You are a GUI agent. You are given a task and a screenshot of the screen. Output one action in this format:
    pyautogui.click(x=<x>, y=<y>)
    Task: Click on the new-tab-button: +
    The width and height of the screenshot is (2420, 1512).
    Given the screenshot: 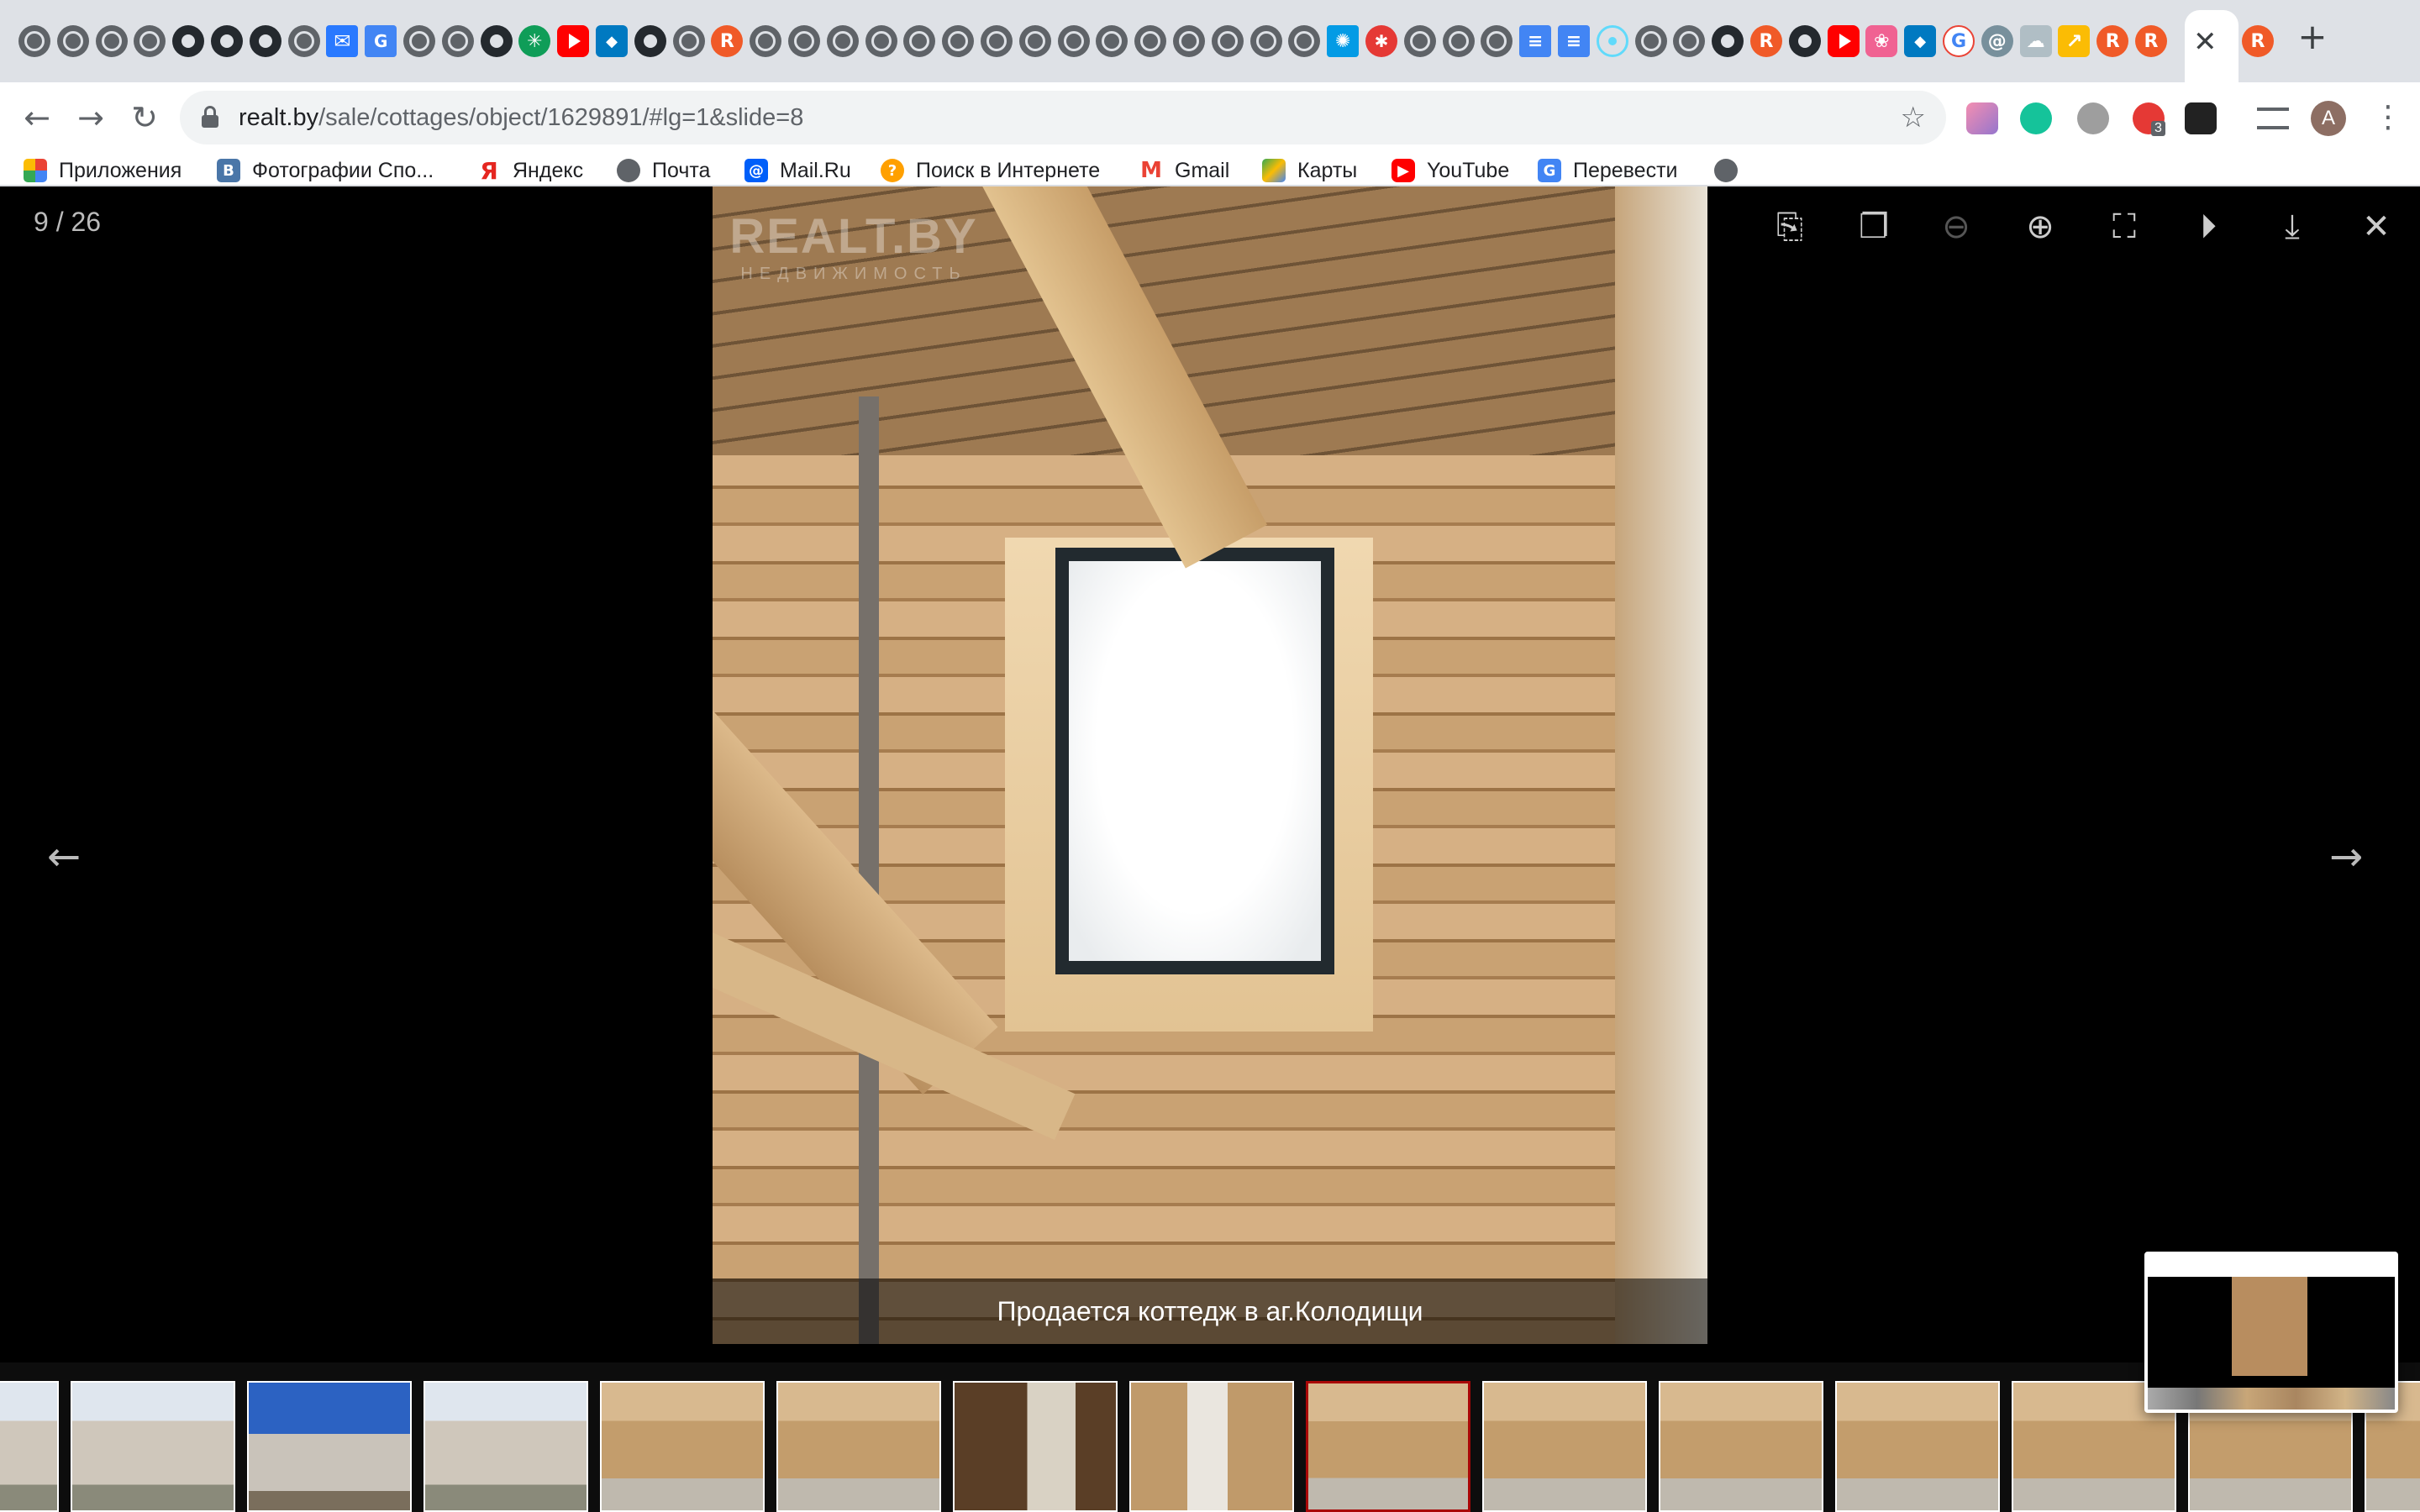 What is the action you would take?
    pyautogui.click(x=2312, y=36)
    